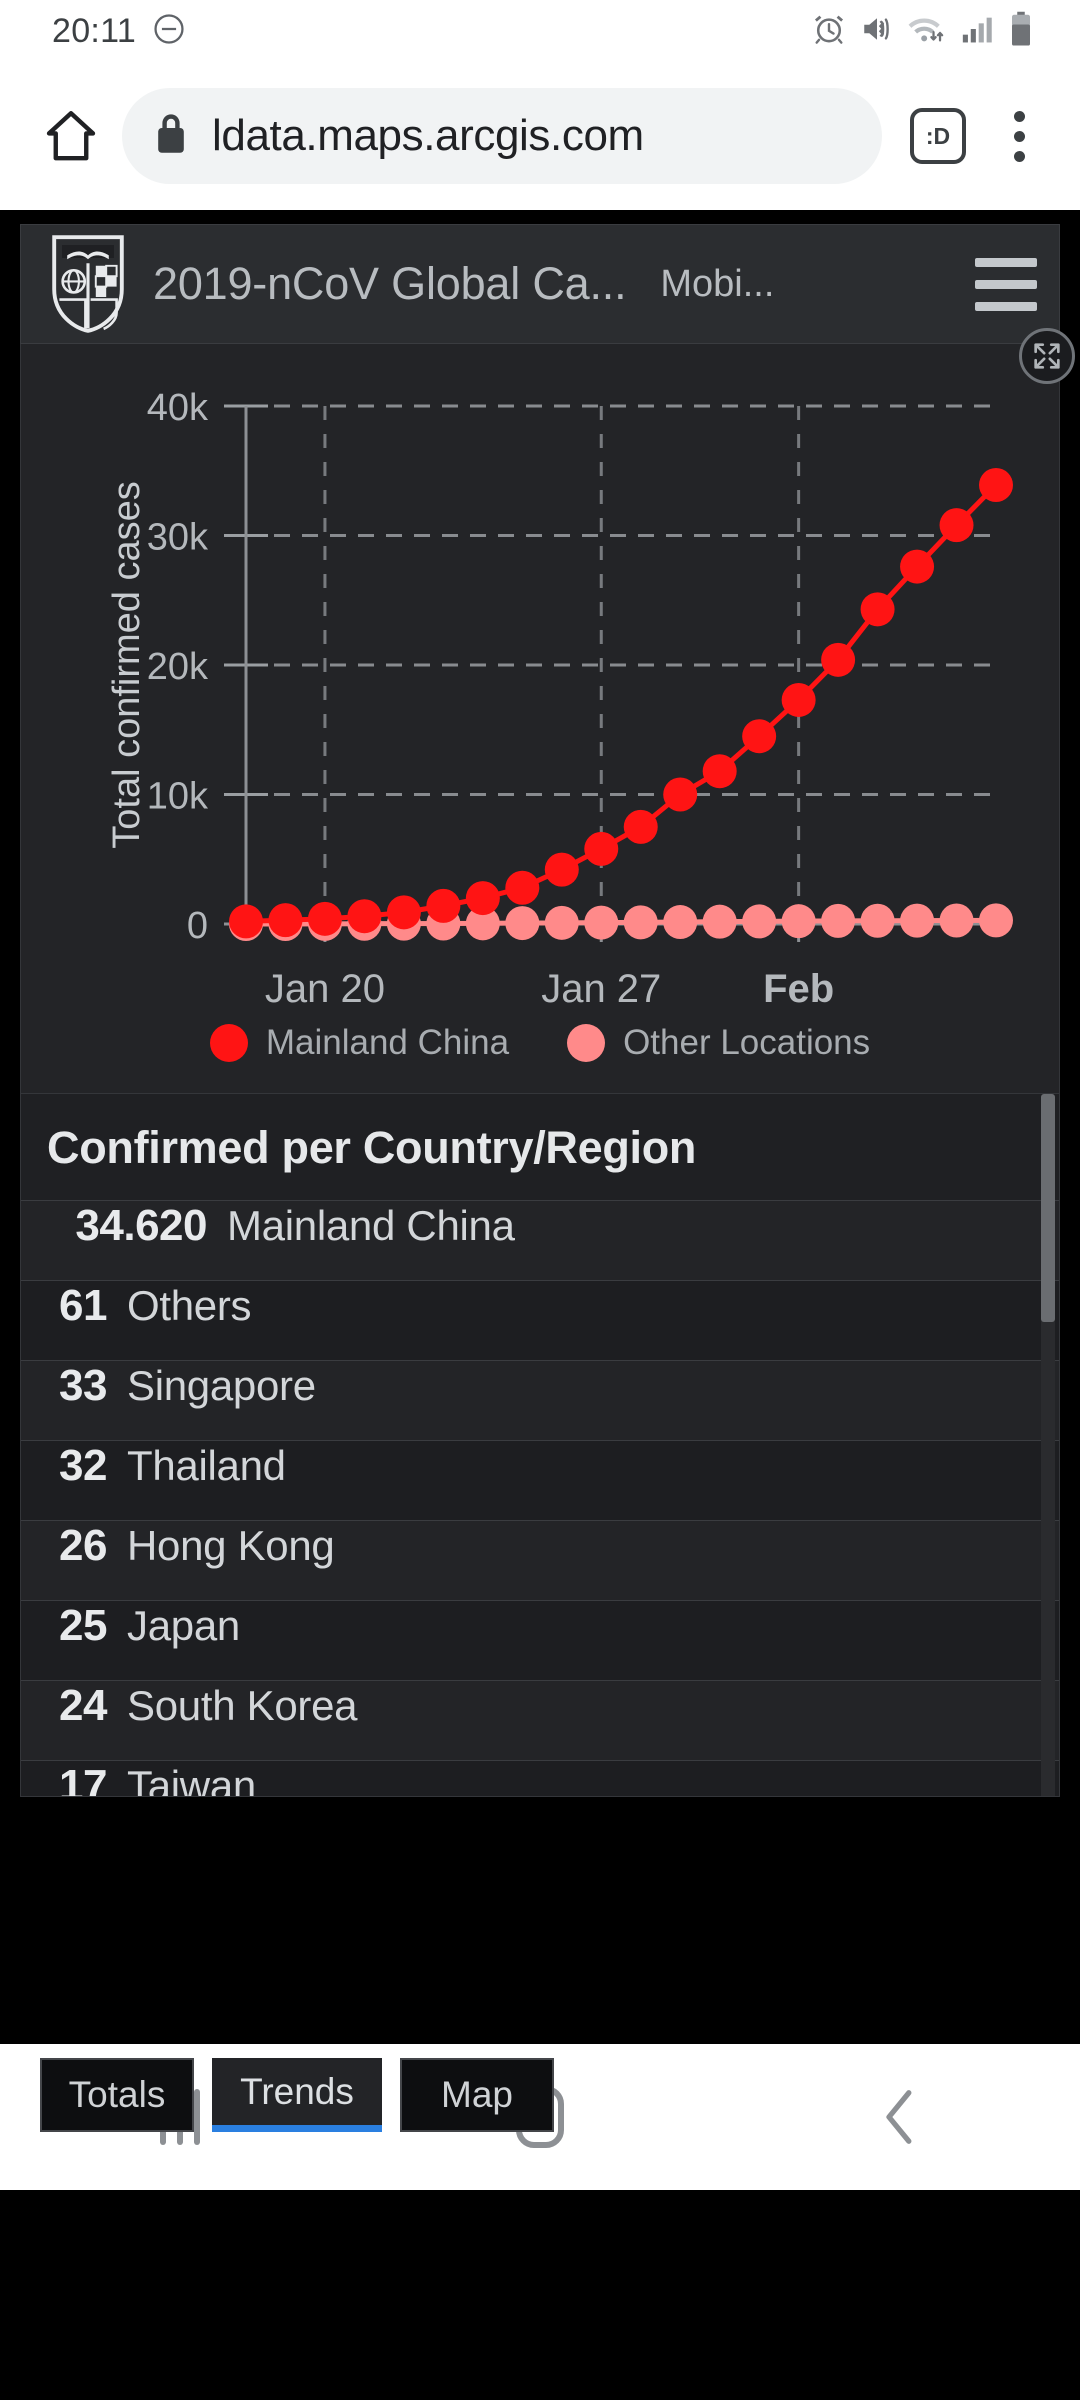  I want to click on home-button, so click(71, 136).